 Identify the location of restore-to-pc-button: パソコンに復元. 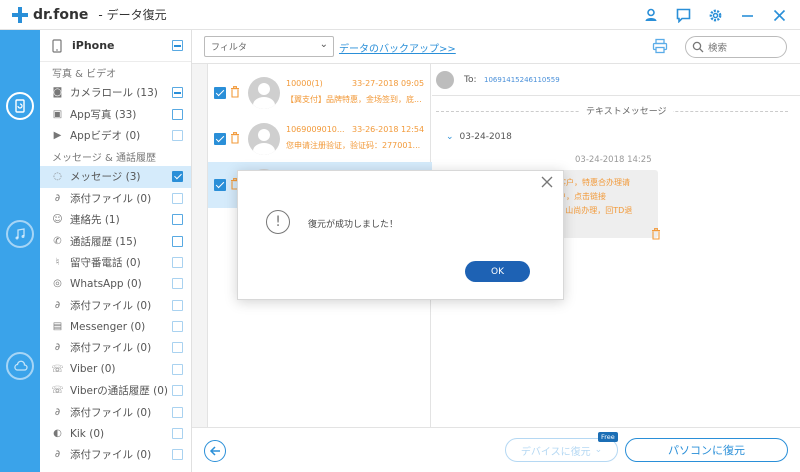
(706, 450).